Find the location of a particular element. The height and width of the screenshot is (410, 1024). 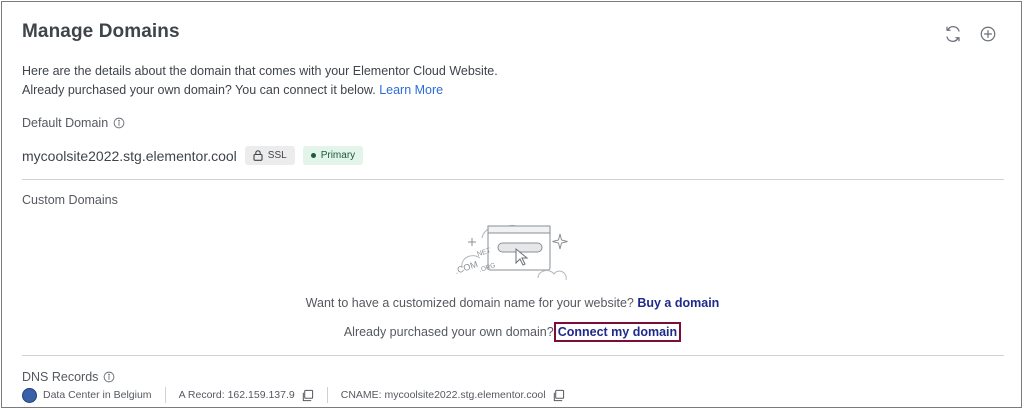

data-center-item: Data Center in Belgium is located at coordinates (93, 395).